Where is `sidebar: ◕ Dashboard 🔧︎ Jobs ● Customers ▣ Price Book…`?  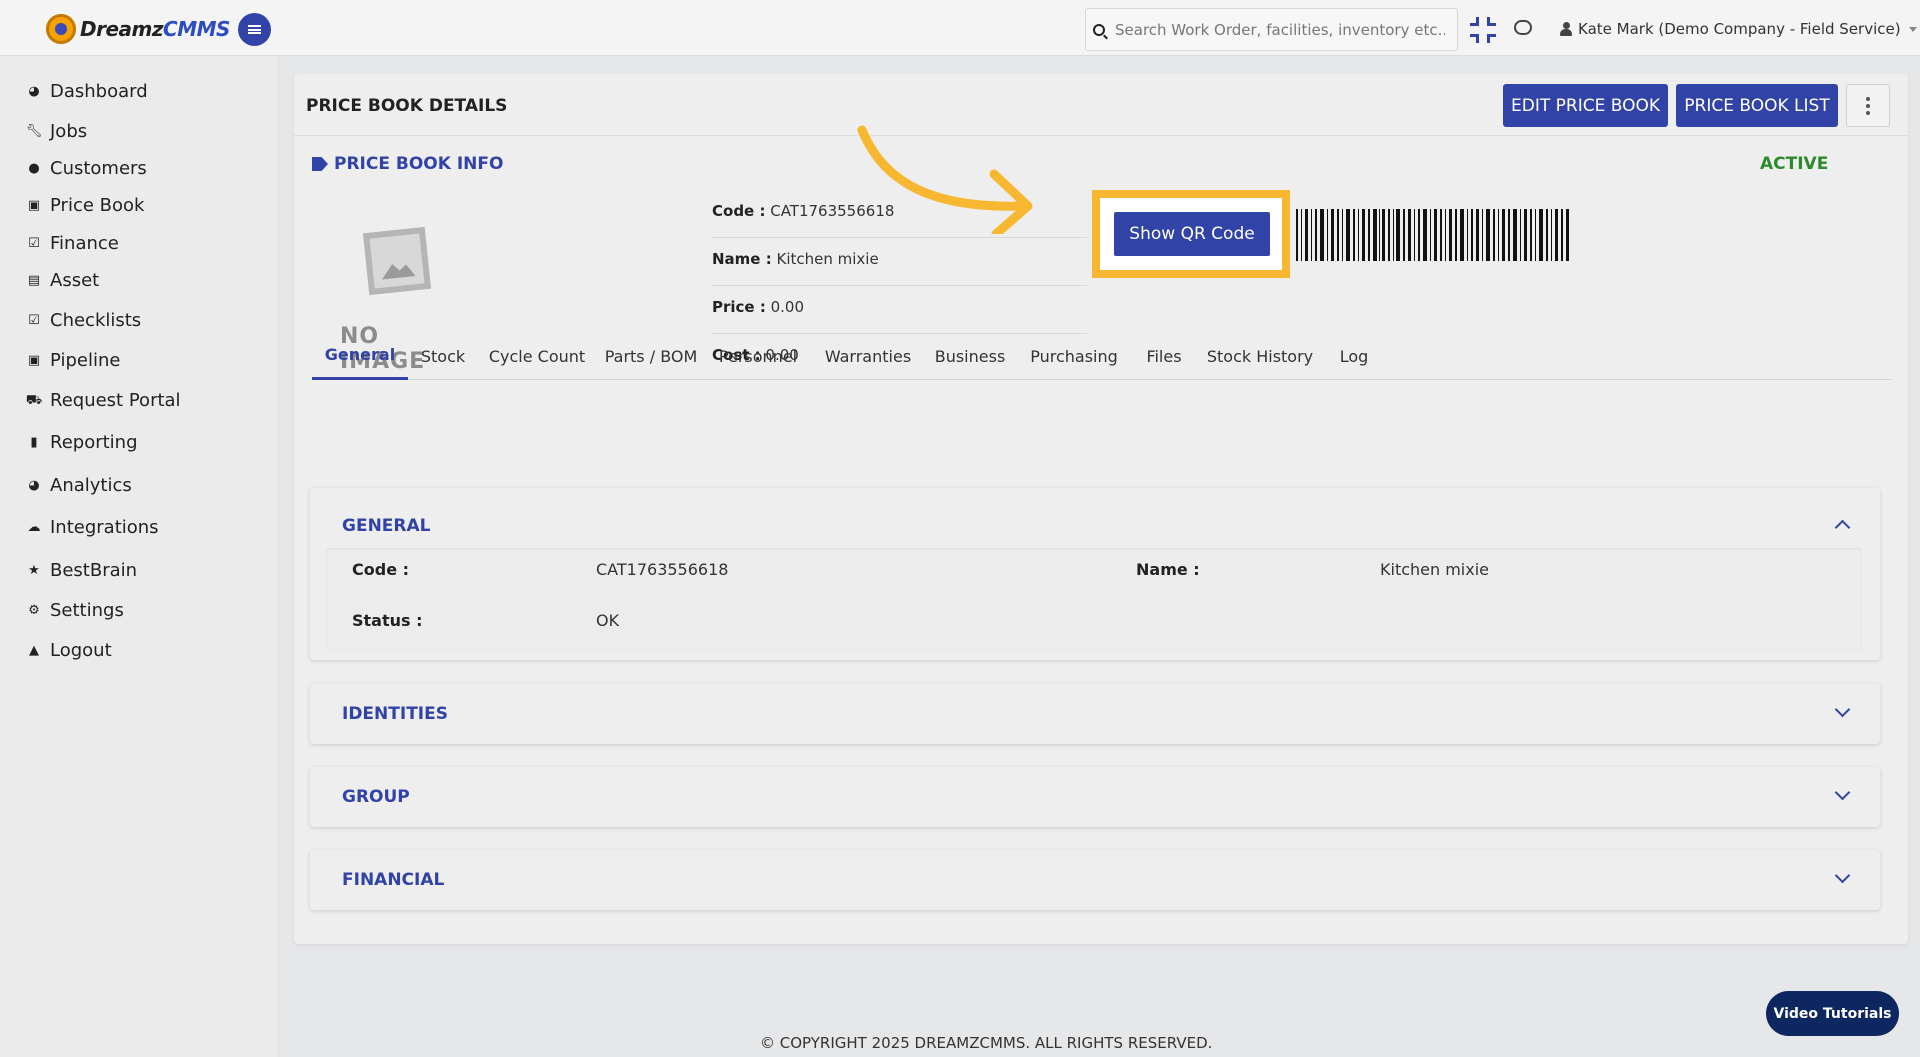
sidebar: ◕ Dashboard 🔧︎ Jobs ● Customers ▣ Price Book… is located at coordinates (139, 556).